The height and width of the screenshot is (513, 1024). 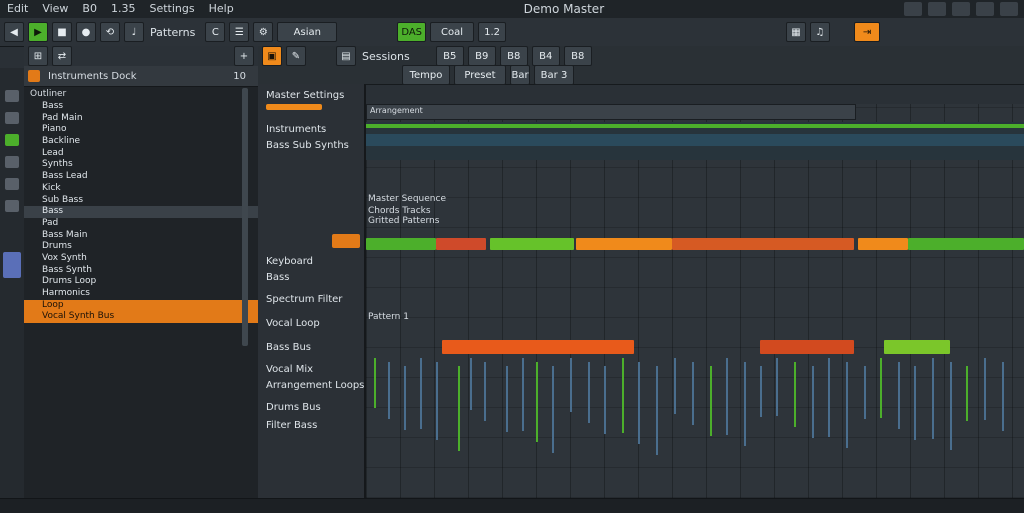 What do you see at coordinates (141, 294) in the screenshot?
I see `browser-tree-item: Harmonics` at bounding box center [141, 294].